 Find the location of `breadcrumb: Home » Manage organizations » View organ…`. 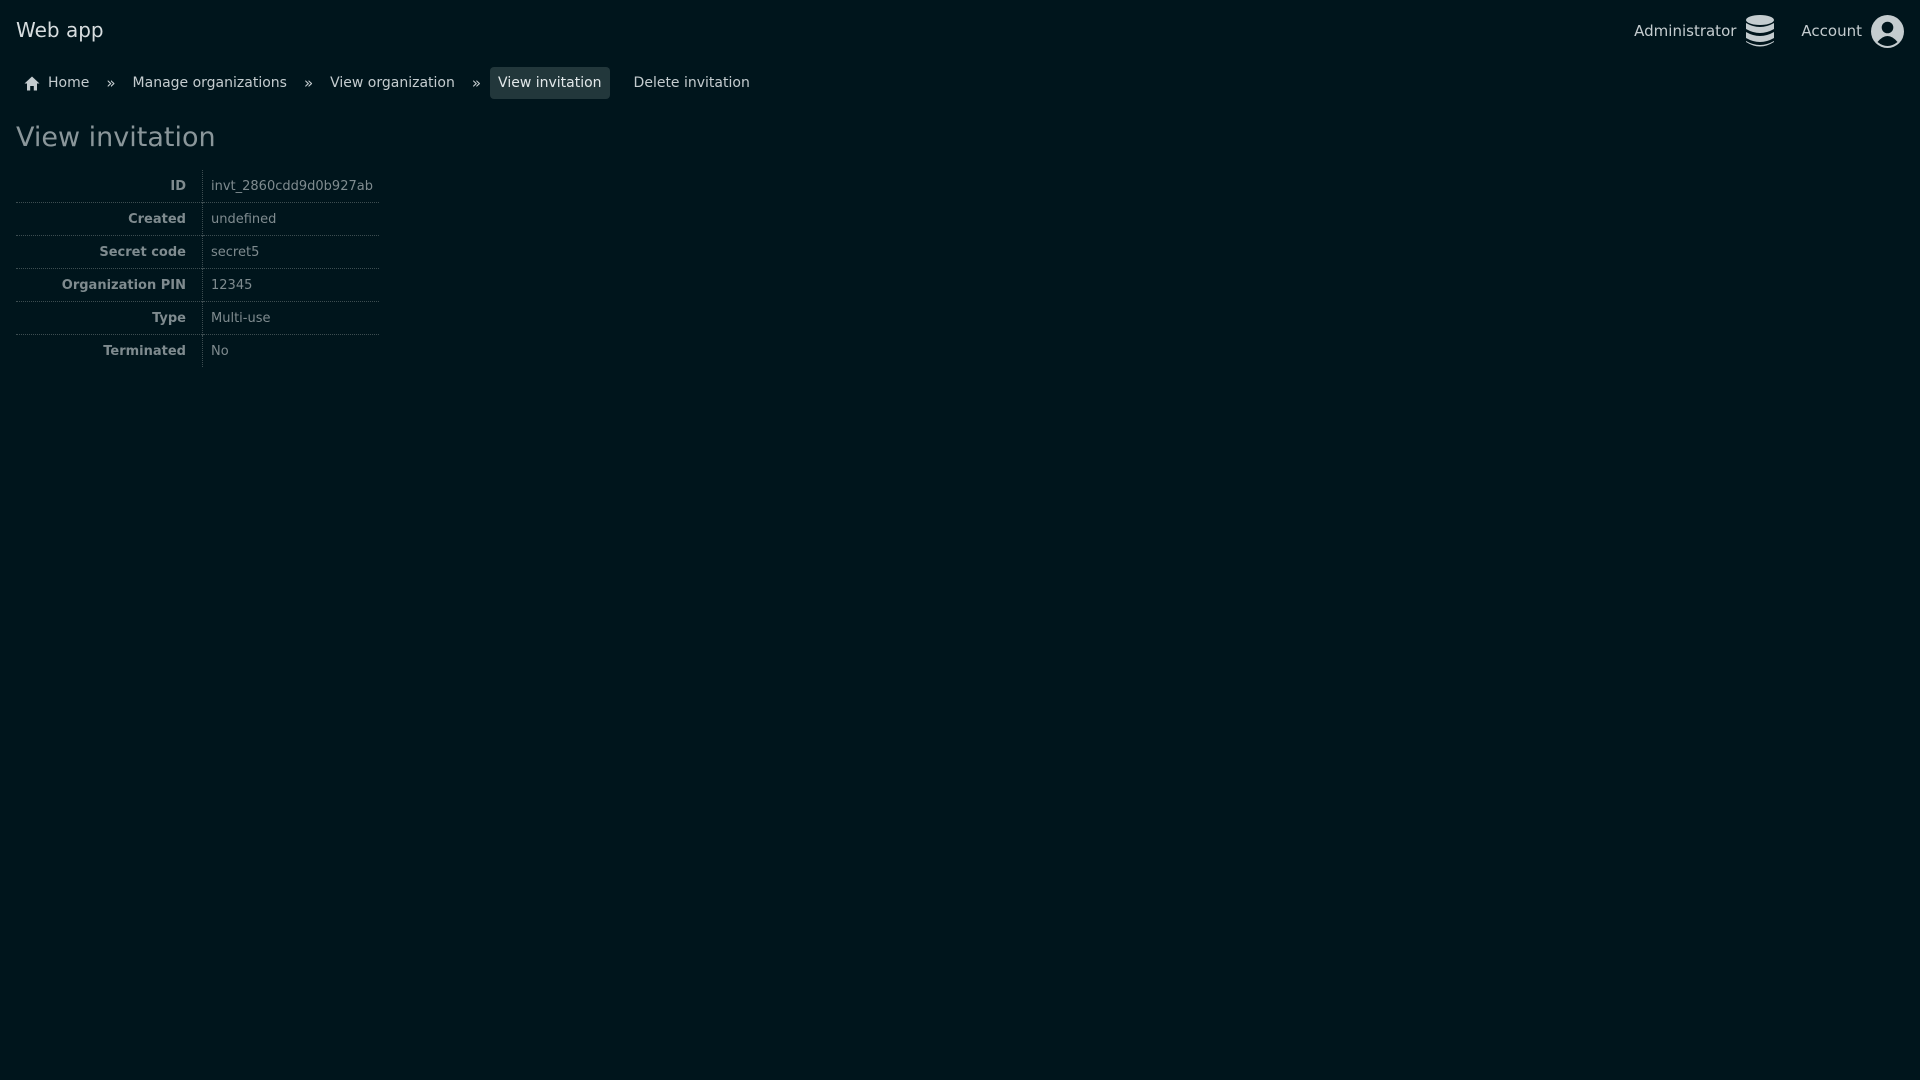

breadcrumb: Home » Manage organizations » View organ… is located at coordinates (387, 83).